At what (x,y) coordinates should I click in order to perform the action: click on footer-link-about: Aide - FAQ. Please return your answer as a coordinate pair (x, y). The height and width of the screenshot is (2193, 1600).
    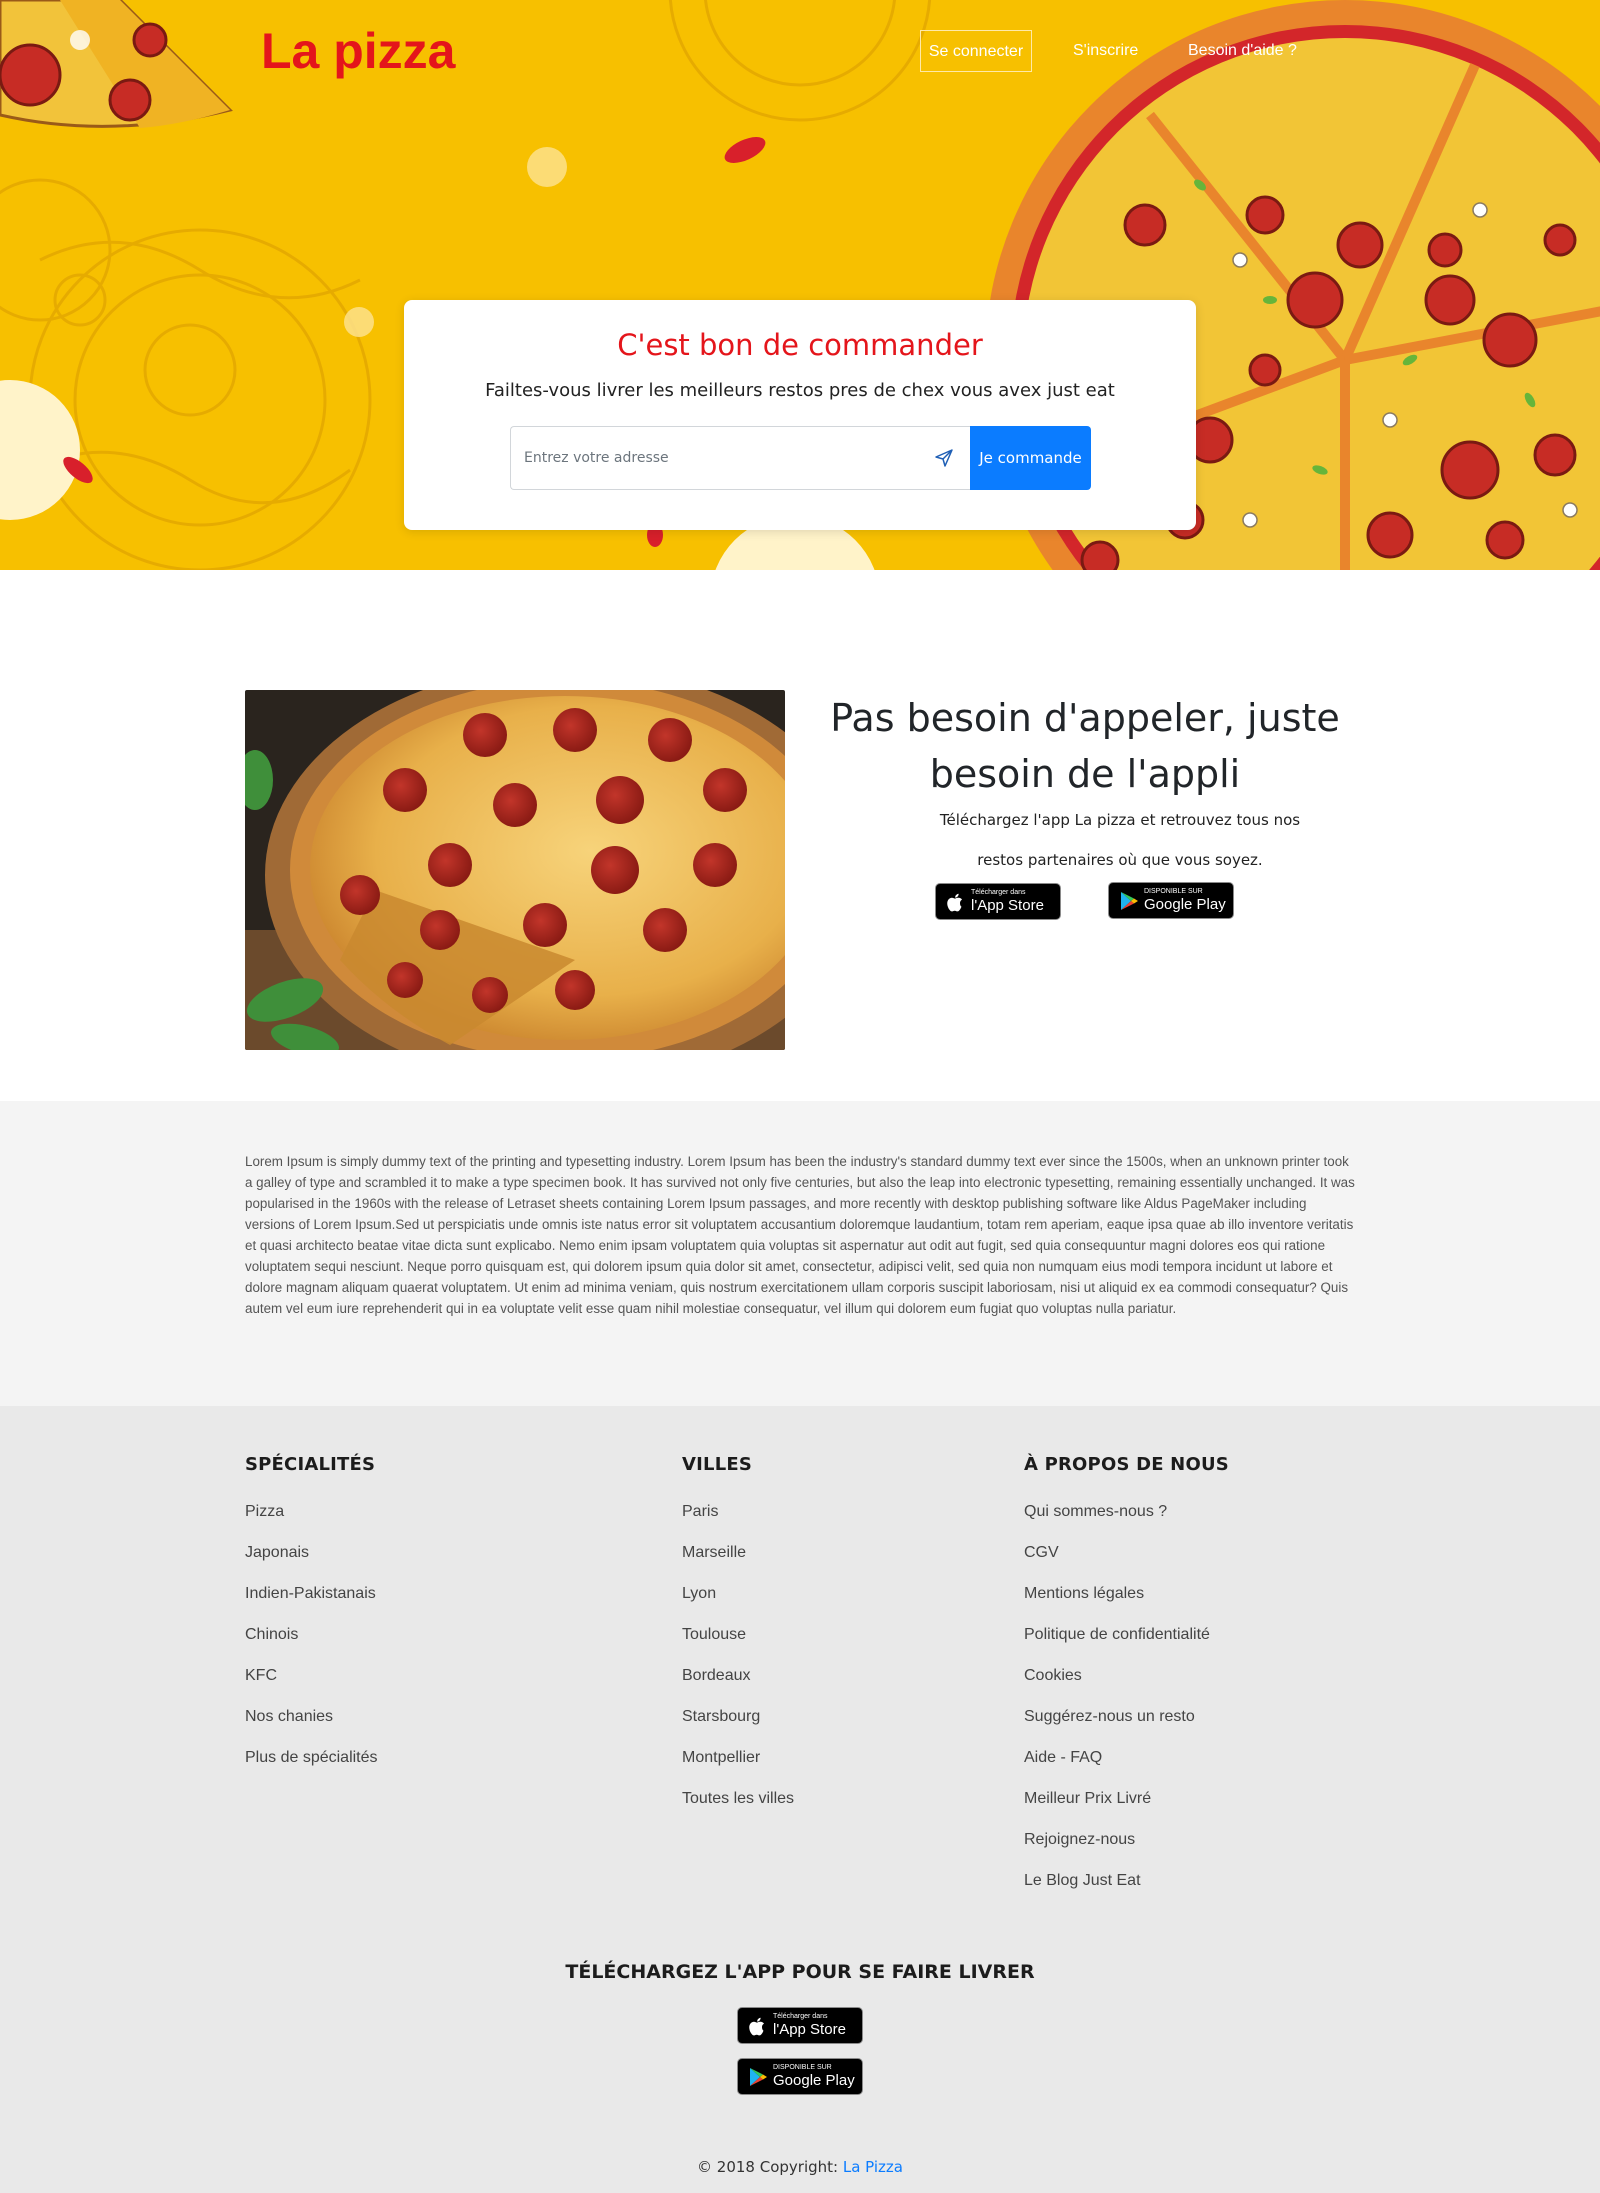
    Looking at the image, I should click on (1063, 1757).